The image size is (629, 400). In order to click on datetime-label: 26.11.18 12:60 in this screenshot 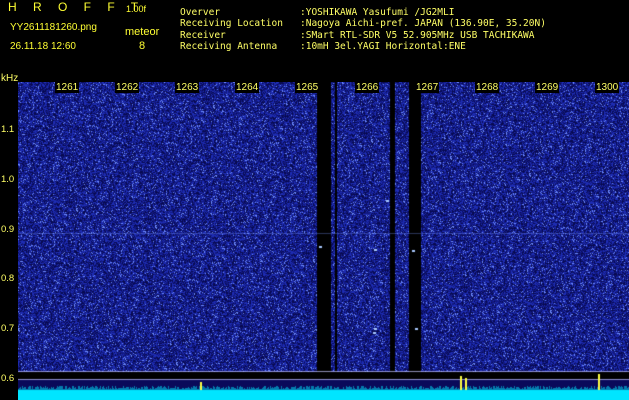, I will do `click(43, 46)`.